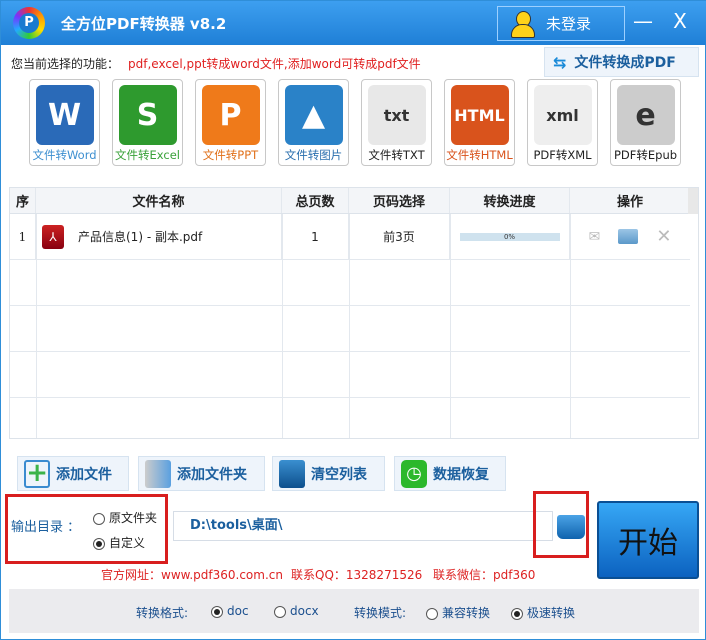 The height and width of the screenshot is (640, 706). I want to click on tool-2: P 文件转PPT, so click(230, 122).